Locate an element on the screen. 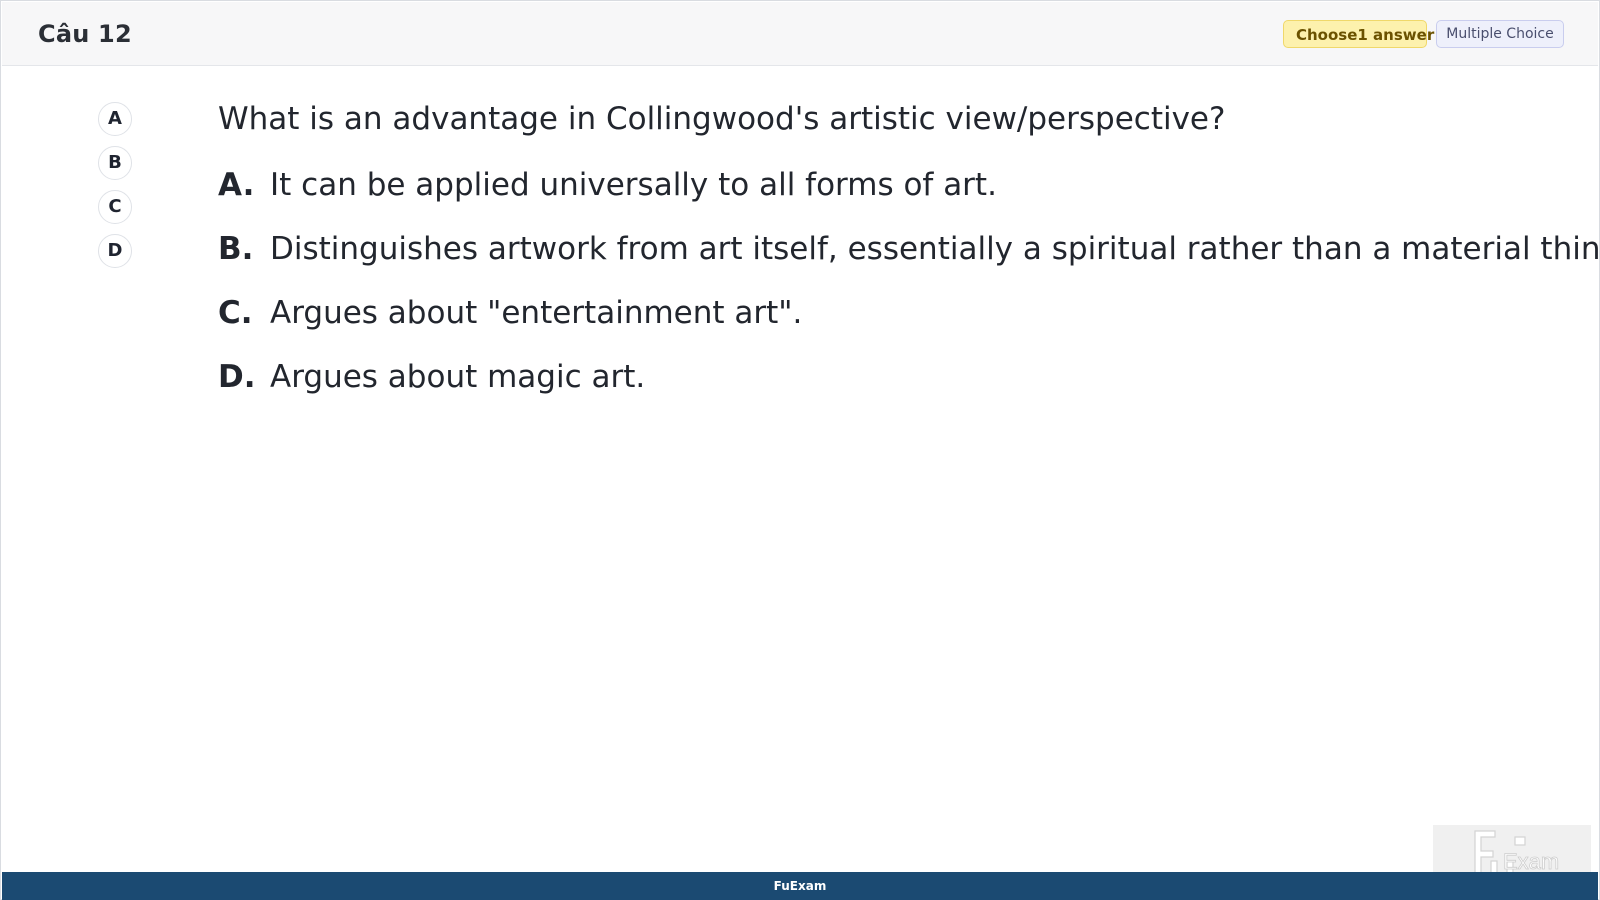  footer-bar: FuExam is located at coordinates (800, 886).